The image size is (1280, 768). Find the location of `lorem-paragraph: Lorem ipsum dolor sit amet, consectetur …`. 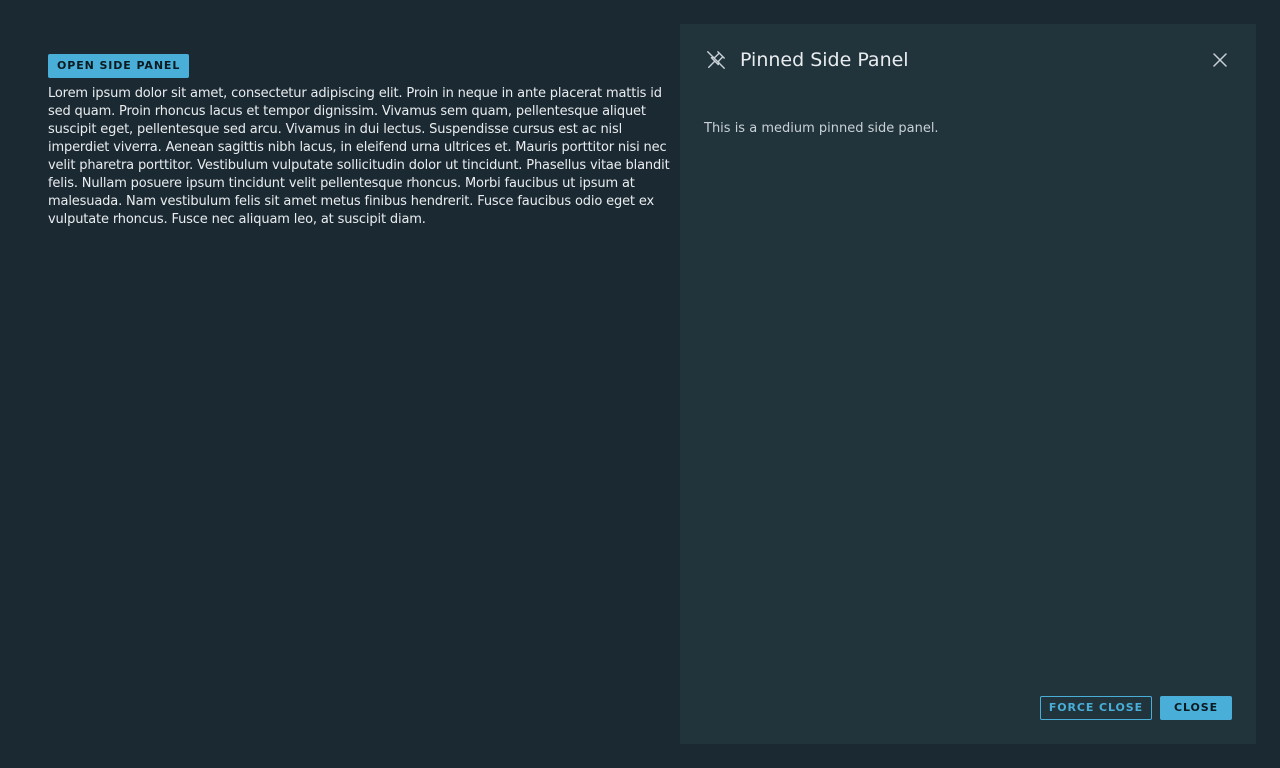

lorem-paragraph: Lorem ipsum dolor sit amet, consectetur … is located at coordinates (359, 156).